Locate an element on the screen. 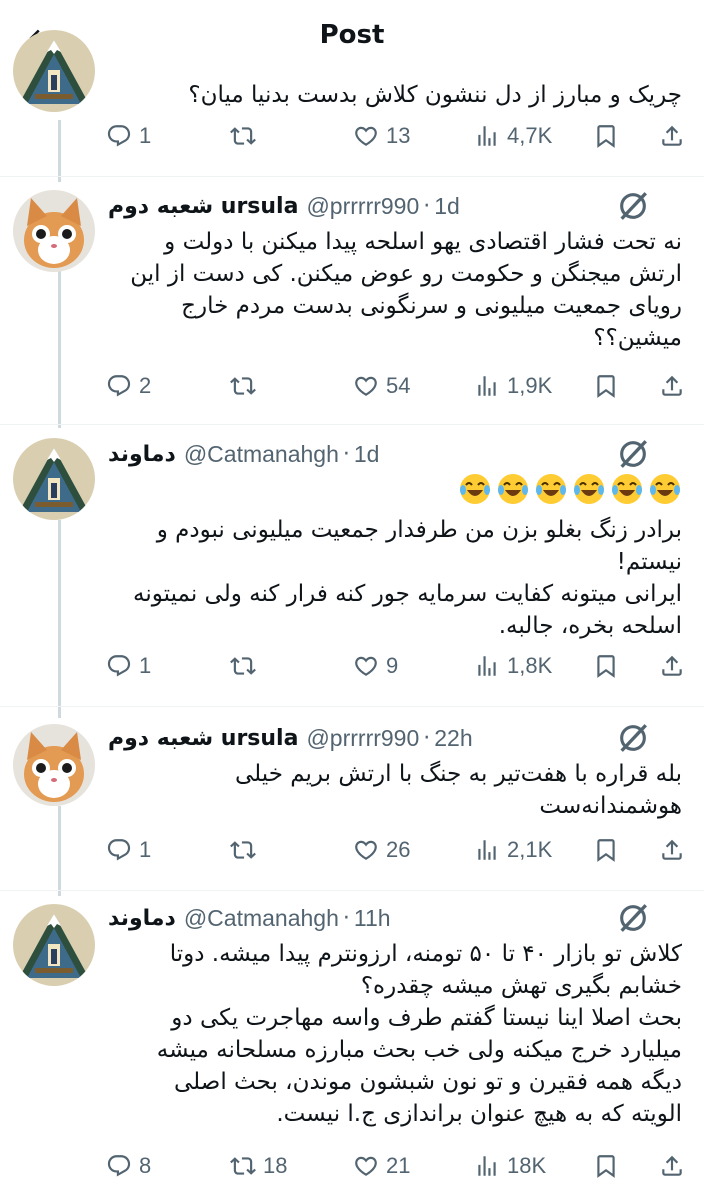 The width and height of the screenshot is (704, 1200). like-button: 54 is located at coordinates (381, 386).